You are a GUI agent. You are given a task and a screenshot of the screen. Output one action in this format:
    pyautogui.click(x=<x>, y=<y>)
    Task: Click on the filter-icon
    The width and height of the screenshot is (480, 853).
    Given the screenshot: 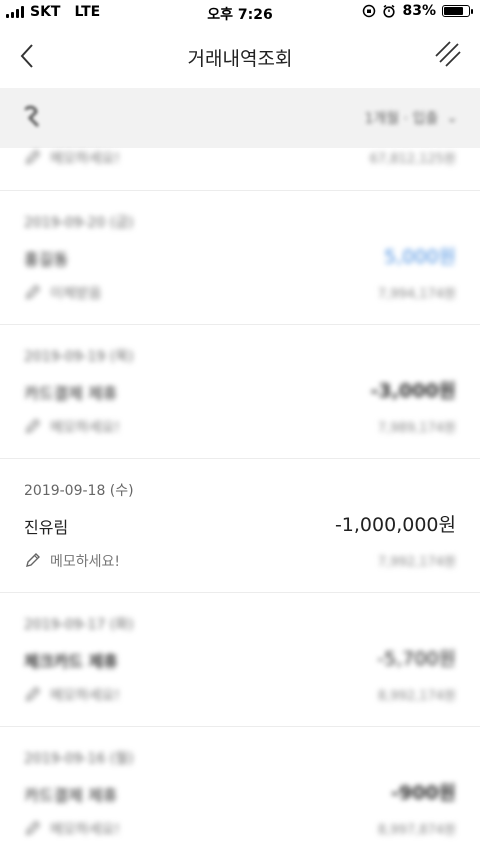 What is the action you would take?
    pyautogui.click(x=448, y=54)
    